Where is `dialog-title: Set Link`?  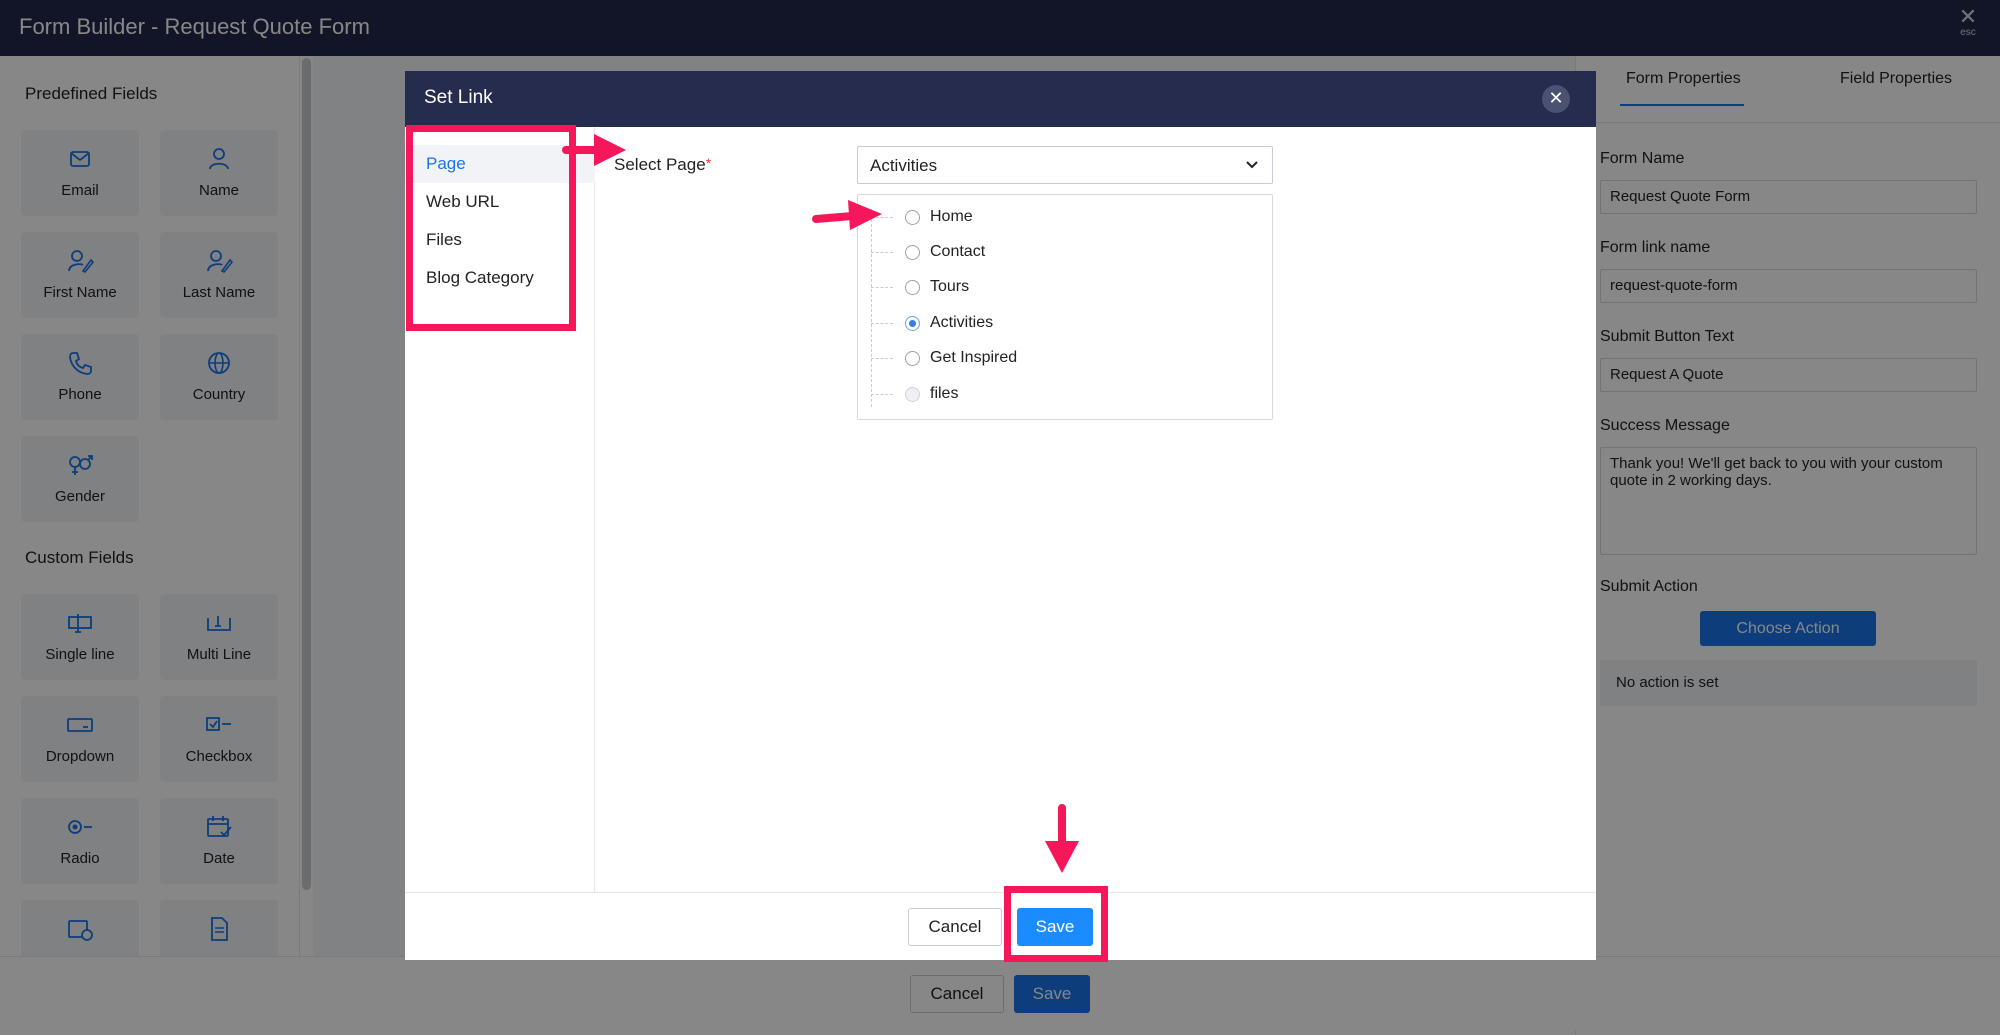 dialog-title: Set Link is located at coordinates (458, 97).